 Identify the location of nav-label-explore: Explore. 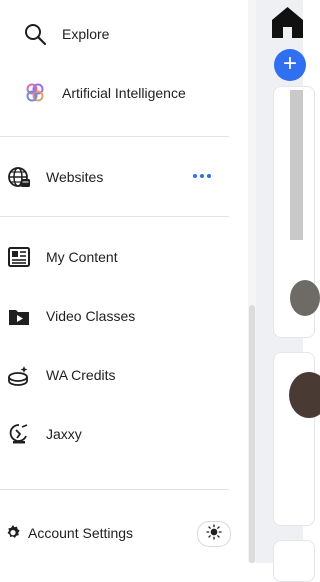
(86, 34).